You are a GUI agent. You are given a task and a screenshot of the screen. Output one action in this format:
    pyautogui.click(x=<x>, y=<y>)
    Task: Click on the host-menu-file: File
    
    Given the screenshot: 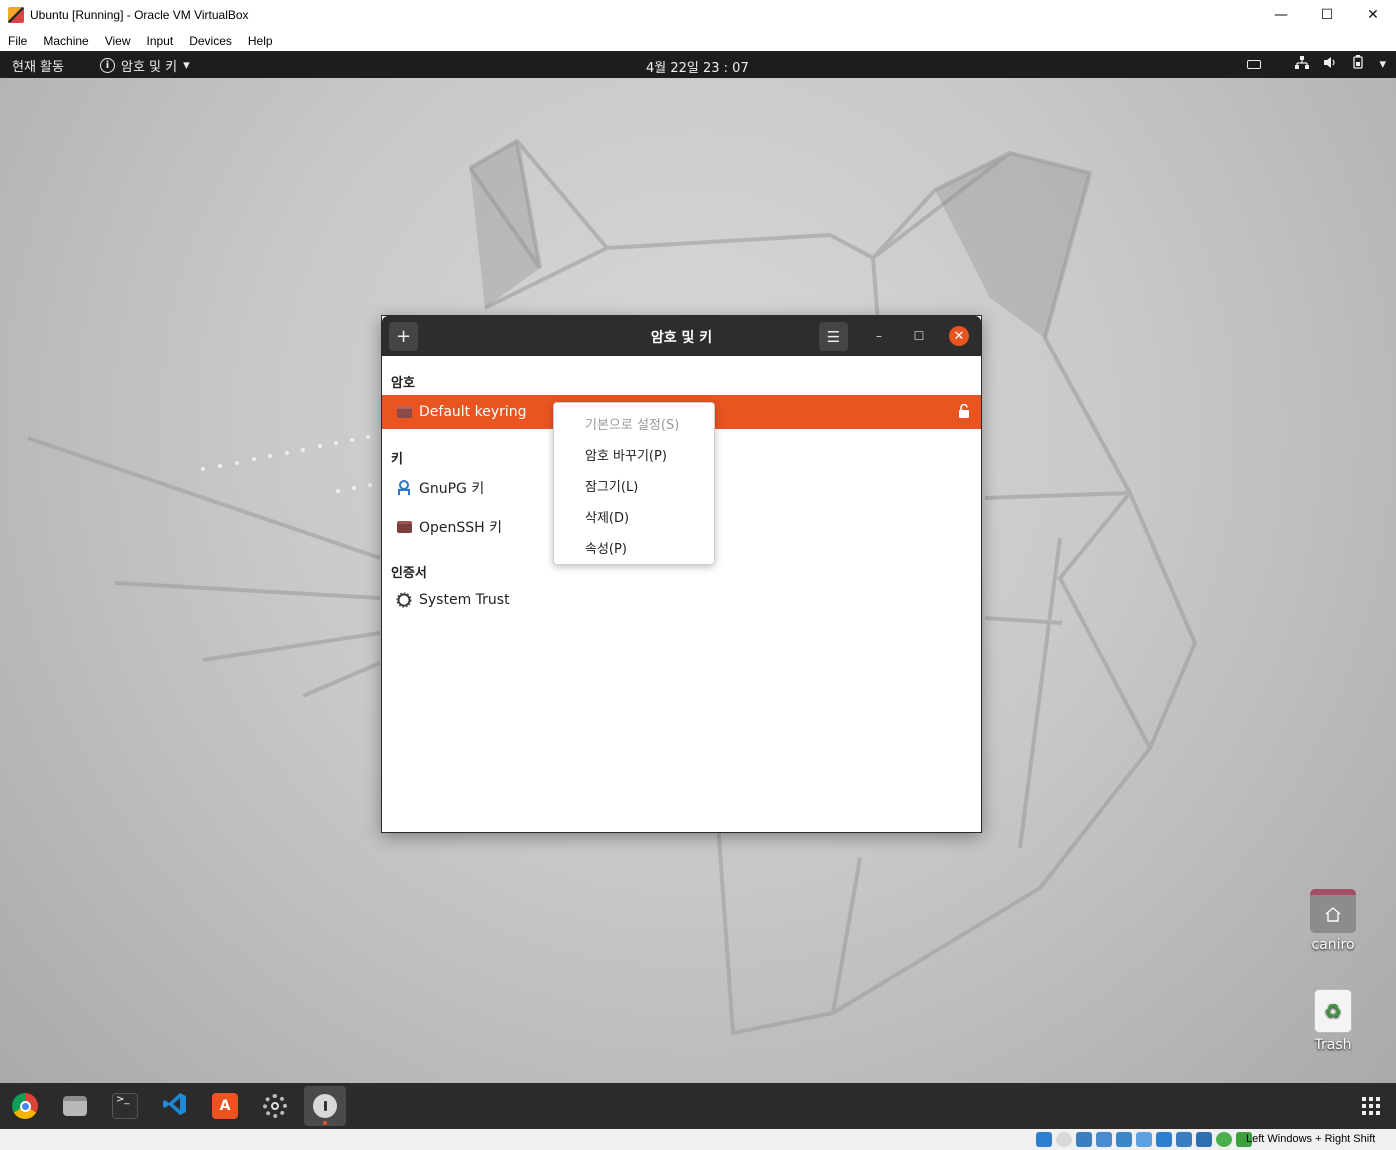 What is the action you would take?
    pyautogui.click(x=17, y=41)
    